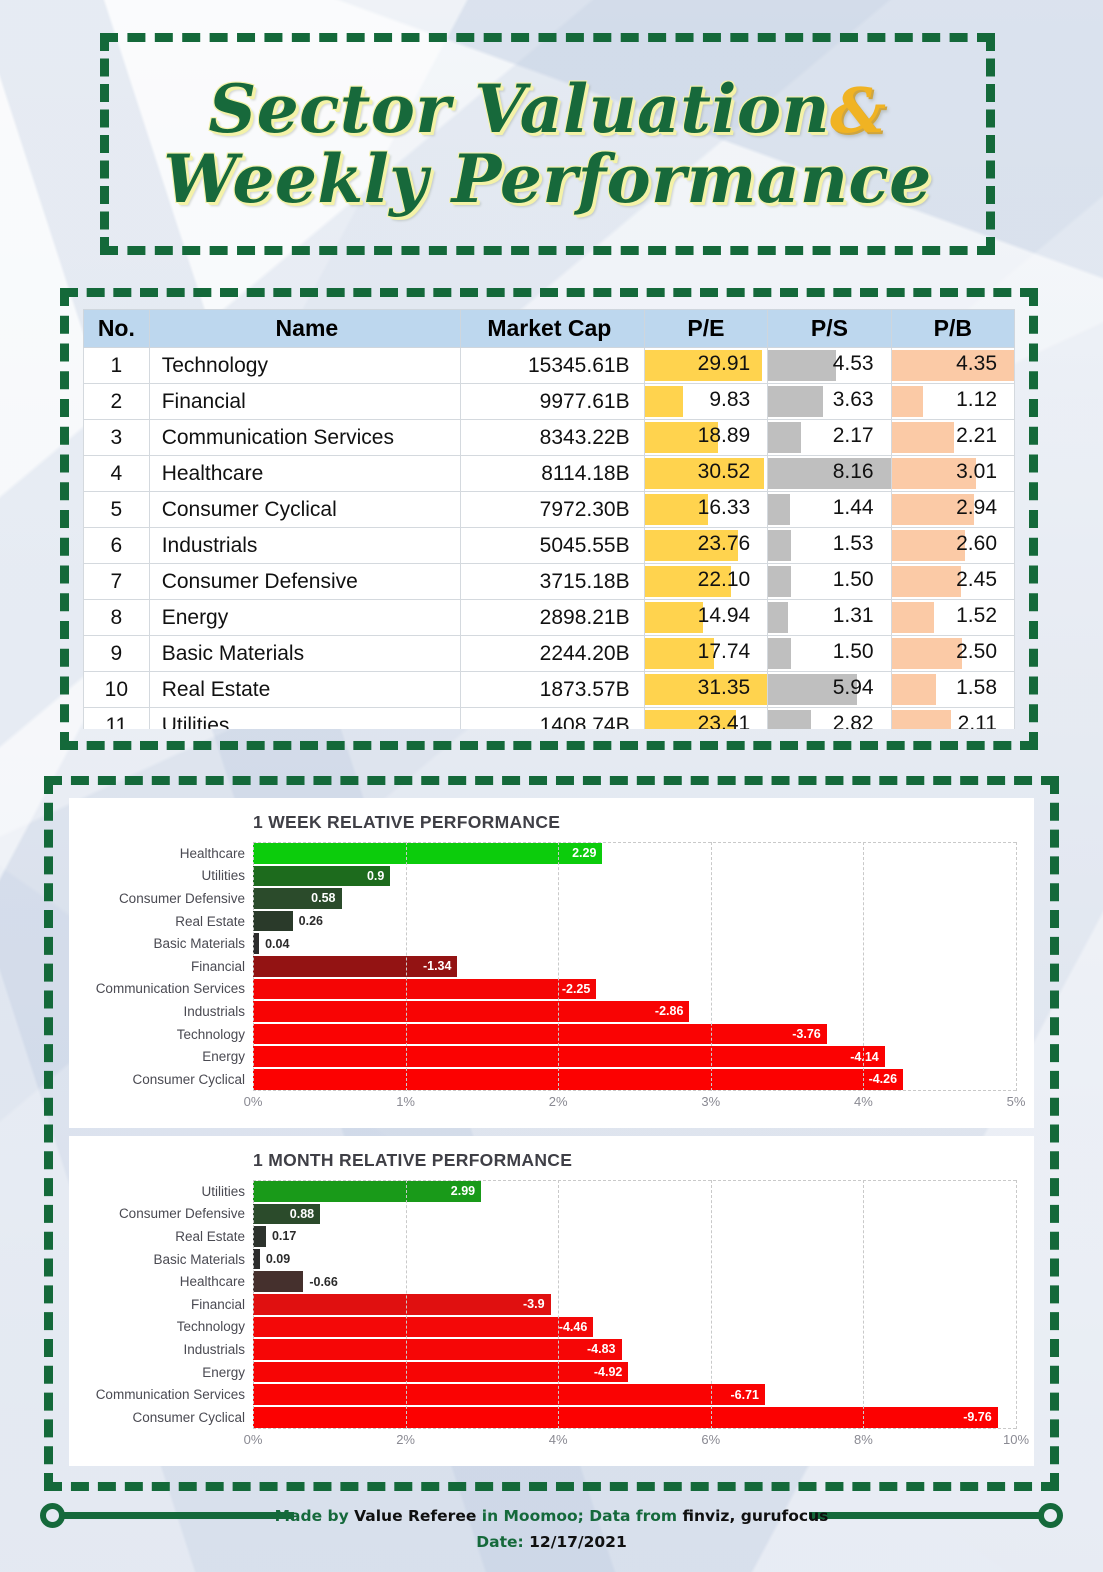 The image size is (1103, 1572). I want to click on column-header-market-cap: Market Cap, so click(552, 328).